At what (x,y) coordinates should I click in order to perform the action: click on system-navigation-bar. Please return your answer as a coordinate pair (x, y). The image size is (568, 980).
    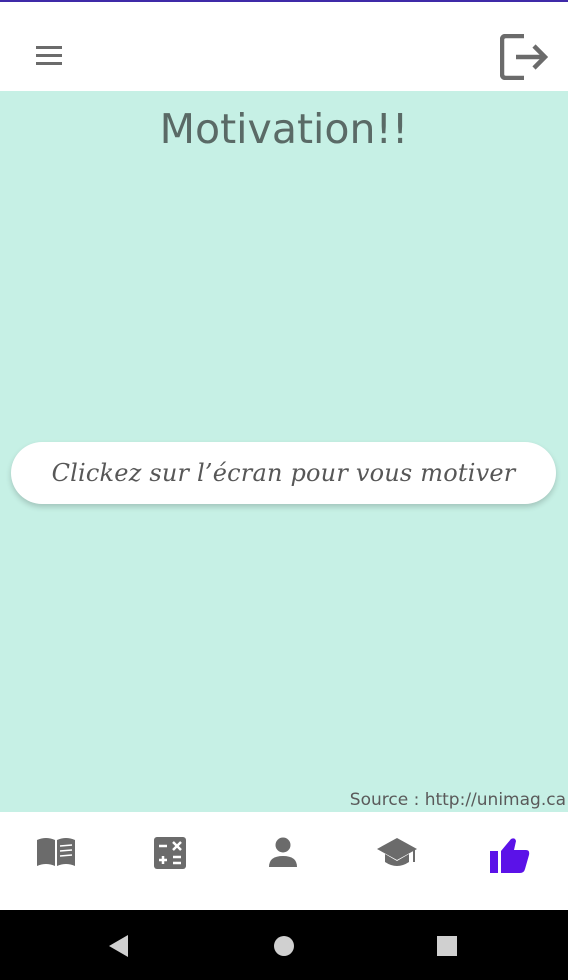
    Looking at the image, I should click on (284, 945).